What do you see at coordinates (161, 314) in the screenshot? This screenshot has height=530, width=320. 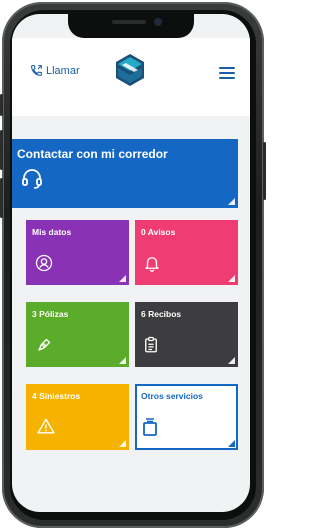 I see `recibos-label: 6 Recibos` at bounding box center [161, 314].